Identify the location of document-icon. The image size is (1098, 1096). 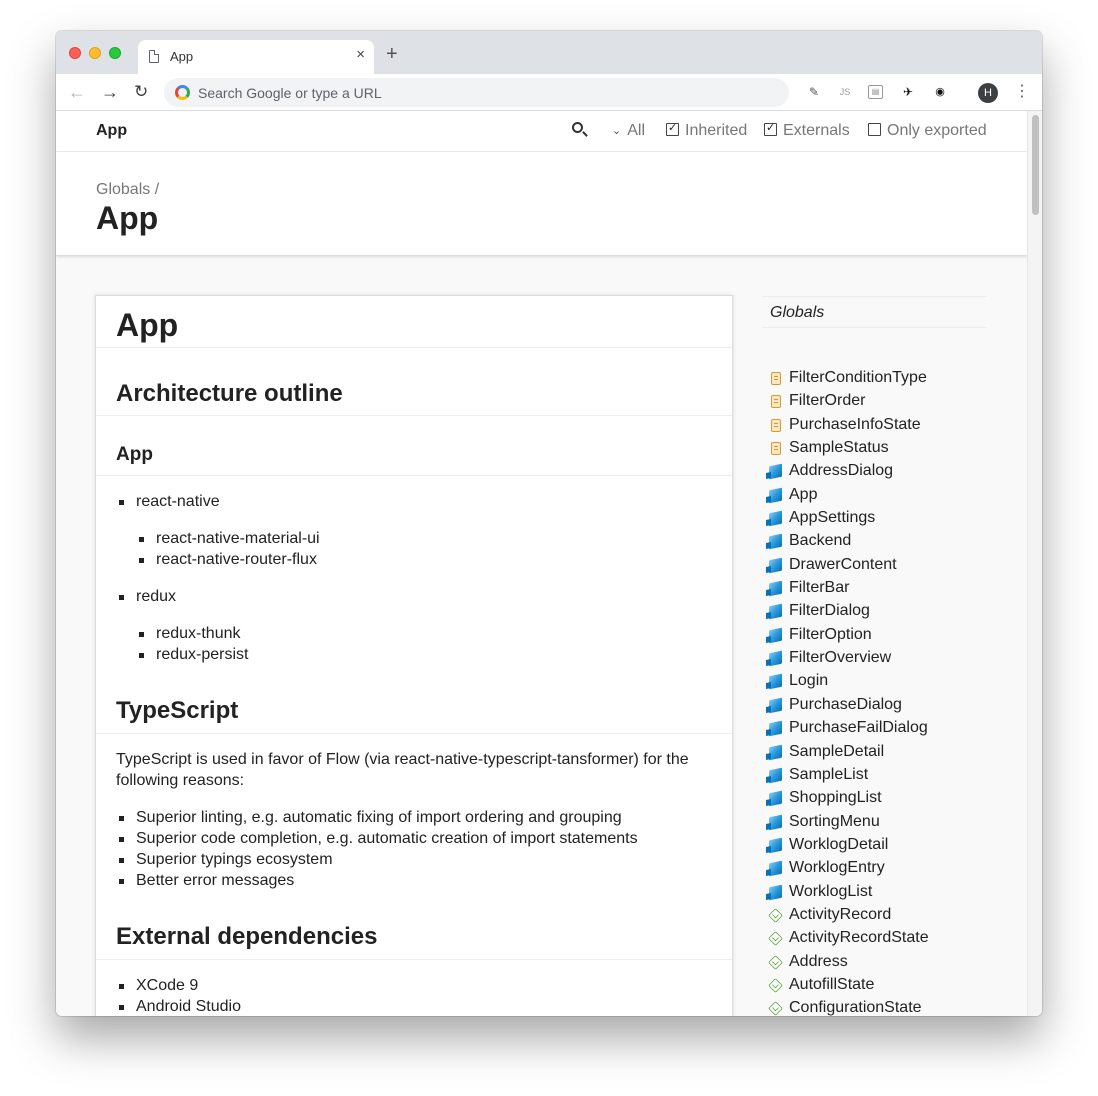
(154, 56).